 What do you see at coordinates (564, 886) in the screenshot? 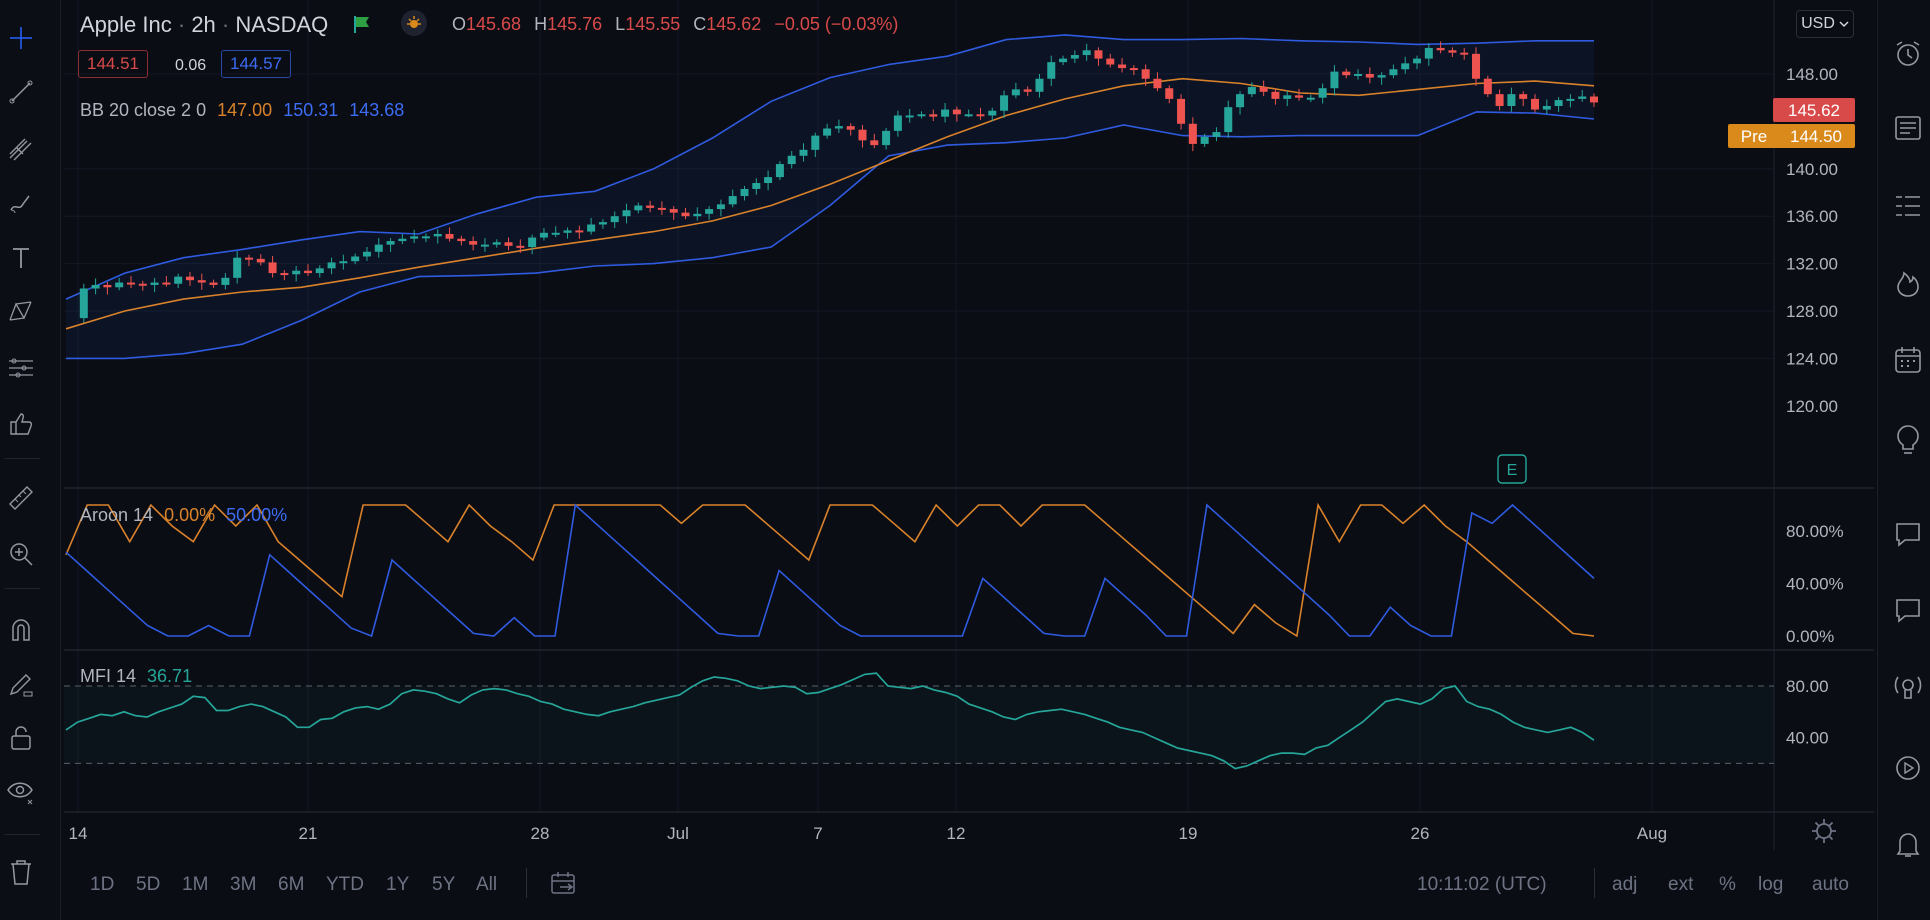
I see `date-range-icon` at bounding box center [564, 886].